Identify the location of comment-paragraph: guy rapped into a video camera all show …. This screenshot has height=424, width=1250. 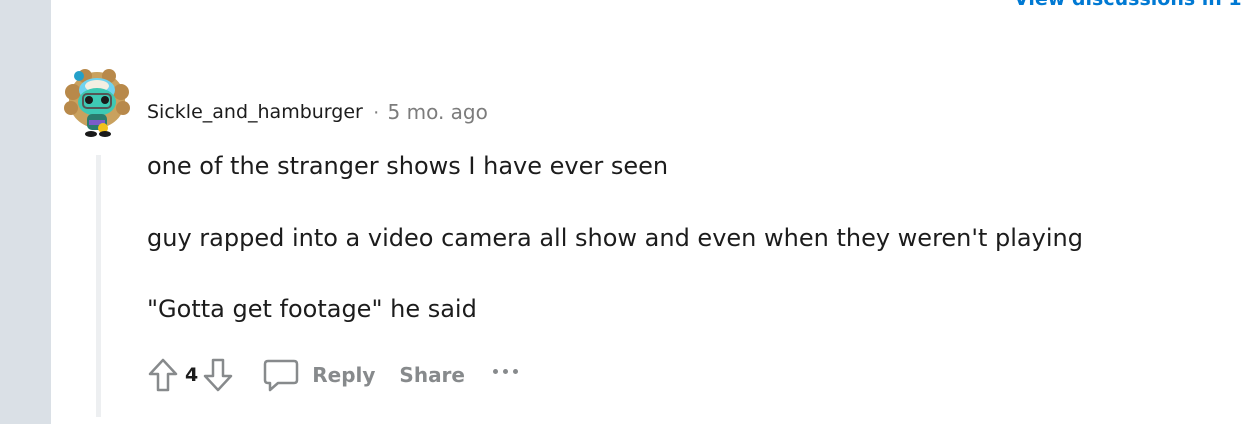
(615, 238).